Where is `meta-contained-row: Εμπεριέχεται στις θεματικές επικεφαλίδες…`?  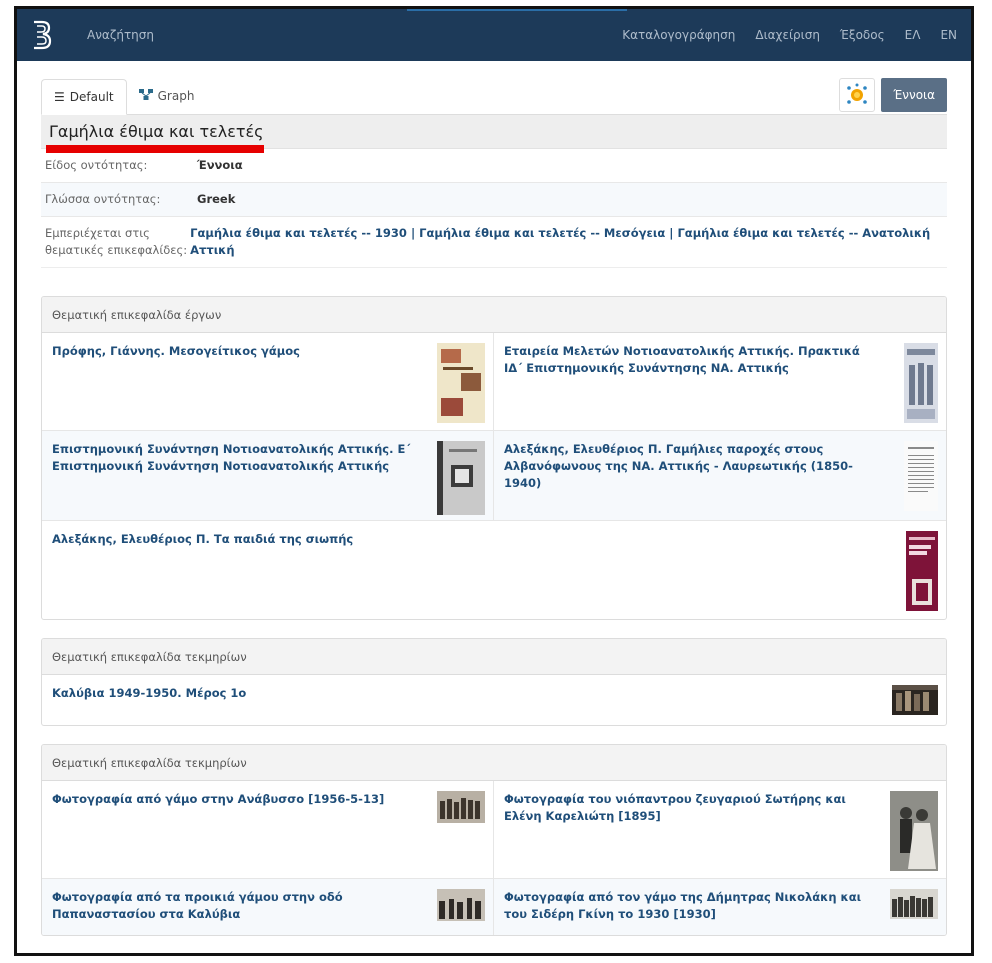 meta-contained-row: Εμπεριέχεται στις θεματικές επικεφαλίδες… is located at coordinates (494, 242).